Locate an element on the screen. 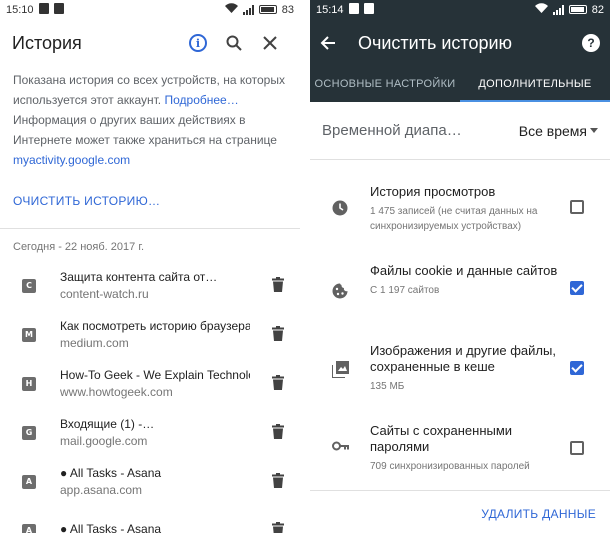 Image resolution: width=610 pixels, height=533 pixels. site-favicon: M is located at coordinates (29, 334).